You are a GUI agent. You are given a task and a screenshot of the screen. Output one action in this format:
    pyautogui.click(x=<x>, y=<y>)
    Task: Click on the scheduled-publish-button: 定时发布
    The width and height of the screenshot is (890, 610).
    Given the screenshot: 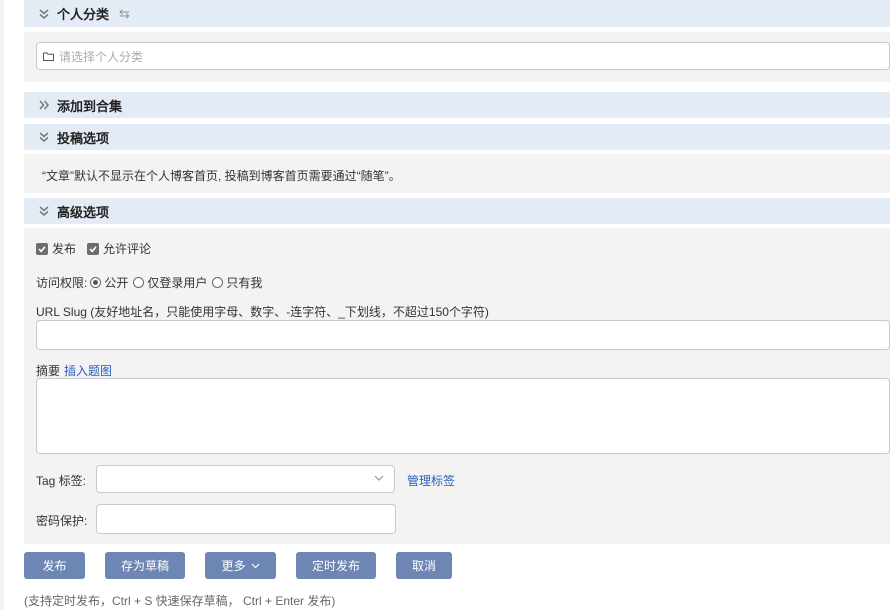 What is the action you would take?
    pyautogui.click(x=336, y=565)
    